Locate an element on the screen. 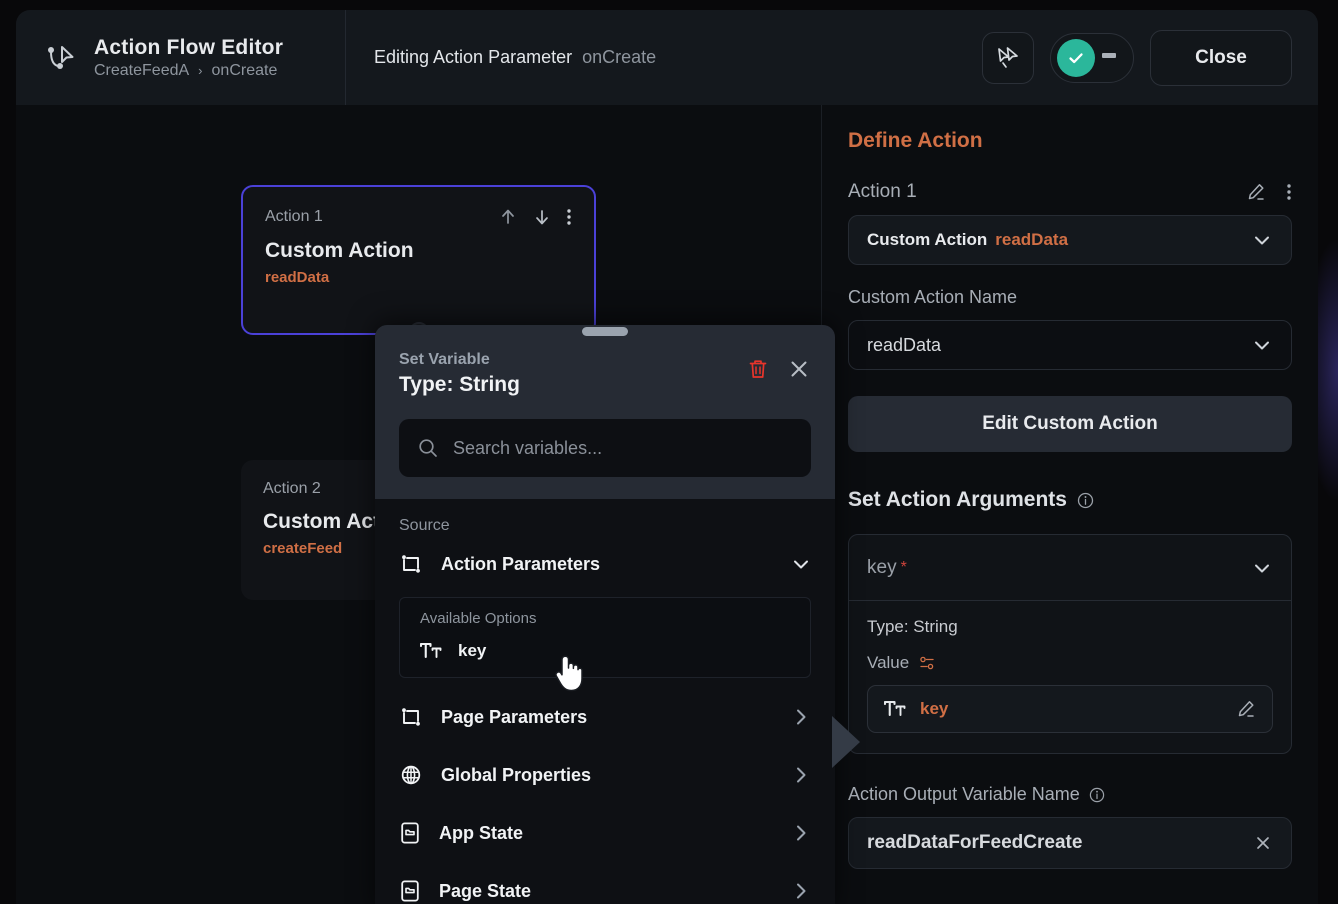 The height and width of the screenshot is (904, 1338). output-variable-field: readDataForFeedCreate is located at coordinates (1070, 843).